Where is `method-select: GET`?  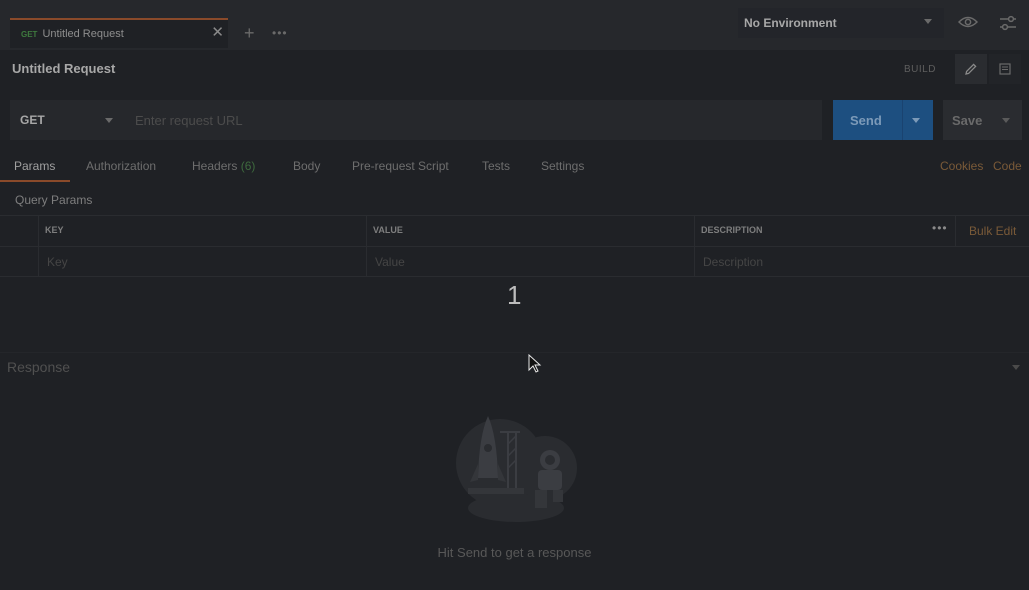 method-select: GET is located at coordinates (68, 120).